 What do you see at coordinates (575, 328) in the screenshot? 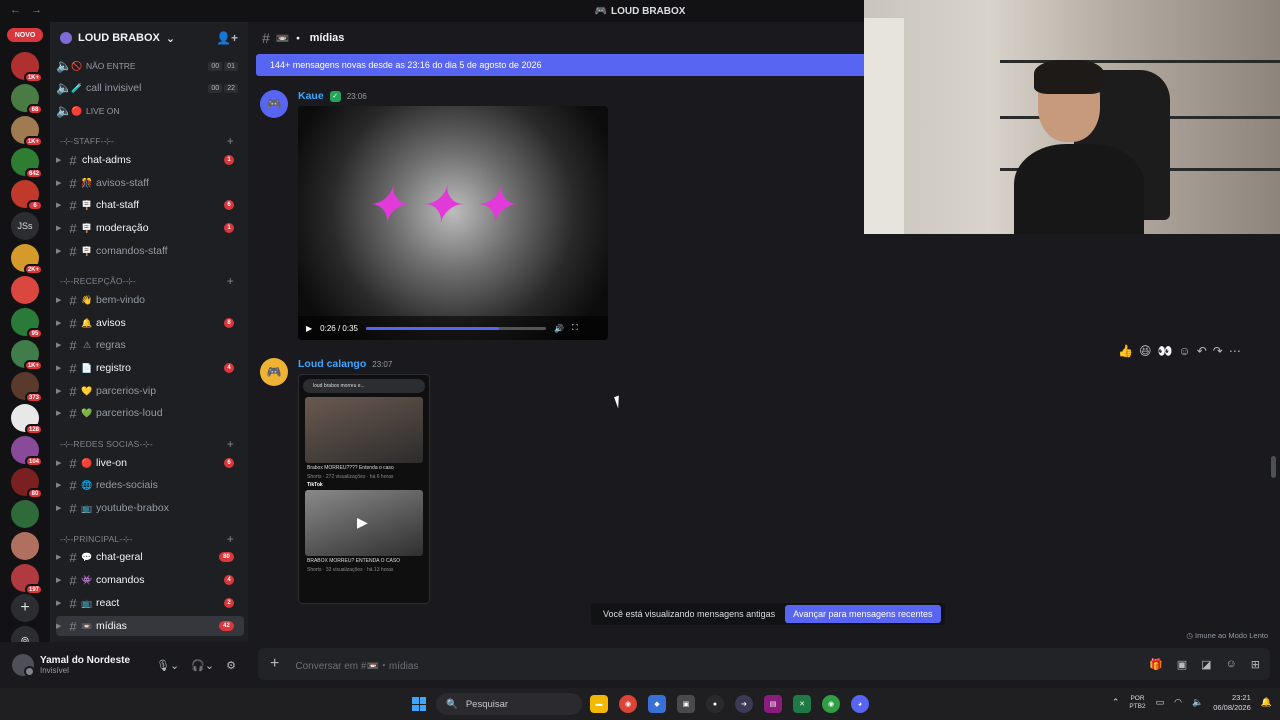
I see `fullscreen-icon: ⛶` at bounding box center [575, 328].